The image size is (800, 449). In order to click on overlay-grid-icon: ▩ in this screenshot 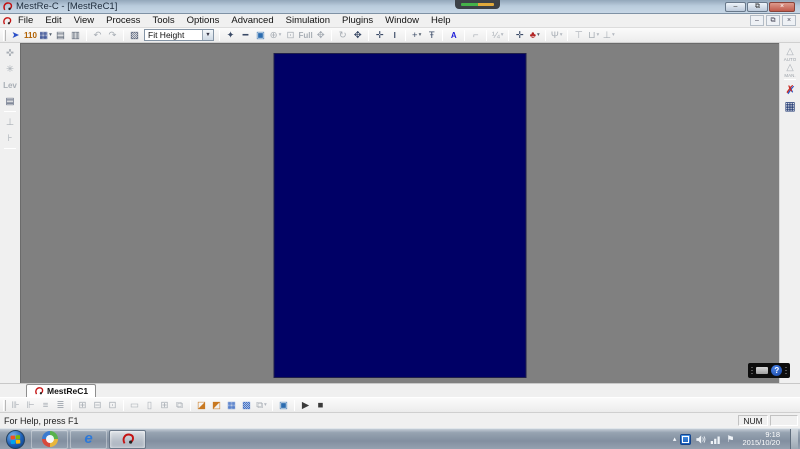, I will do `click(247, 405)`.